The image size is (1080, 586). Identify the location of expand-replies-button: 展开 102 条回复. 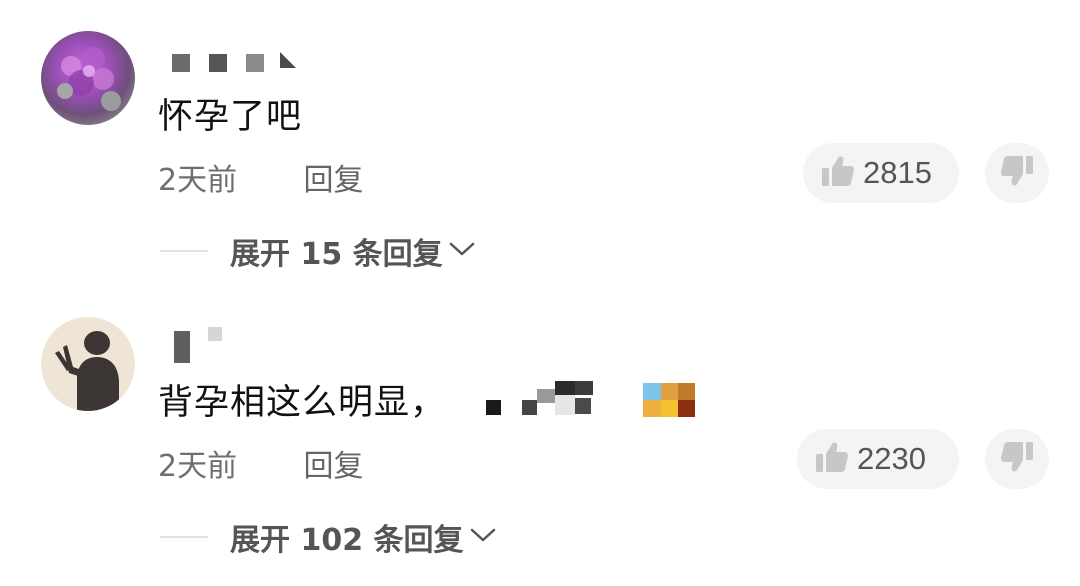
(328, 537).